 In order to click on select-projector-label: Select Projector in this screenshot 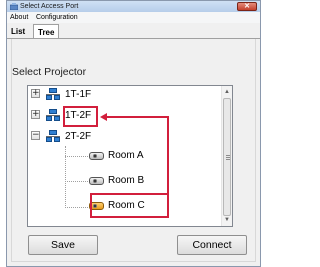, I will do `click(49, 72)`.